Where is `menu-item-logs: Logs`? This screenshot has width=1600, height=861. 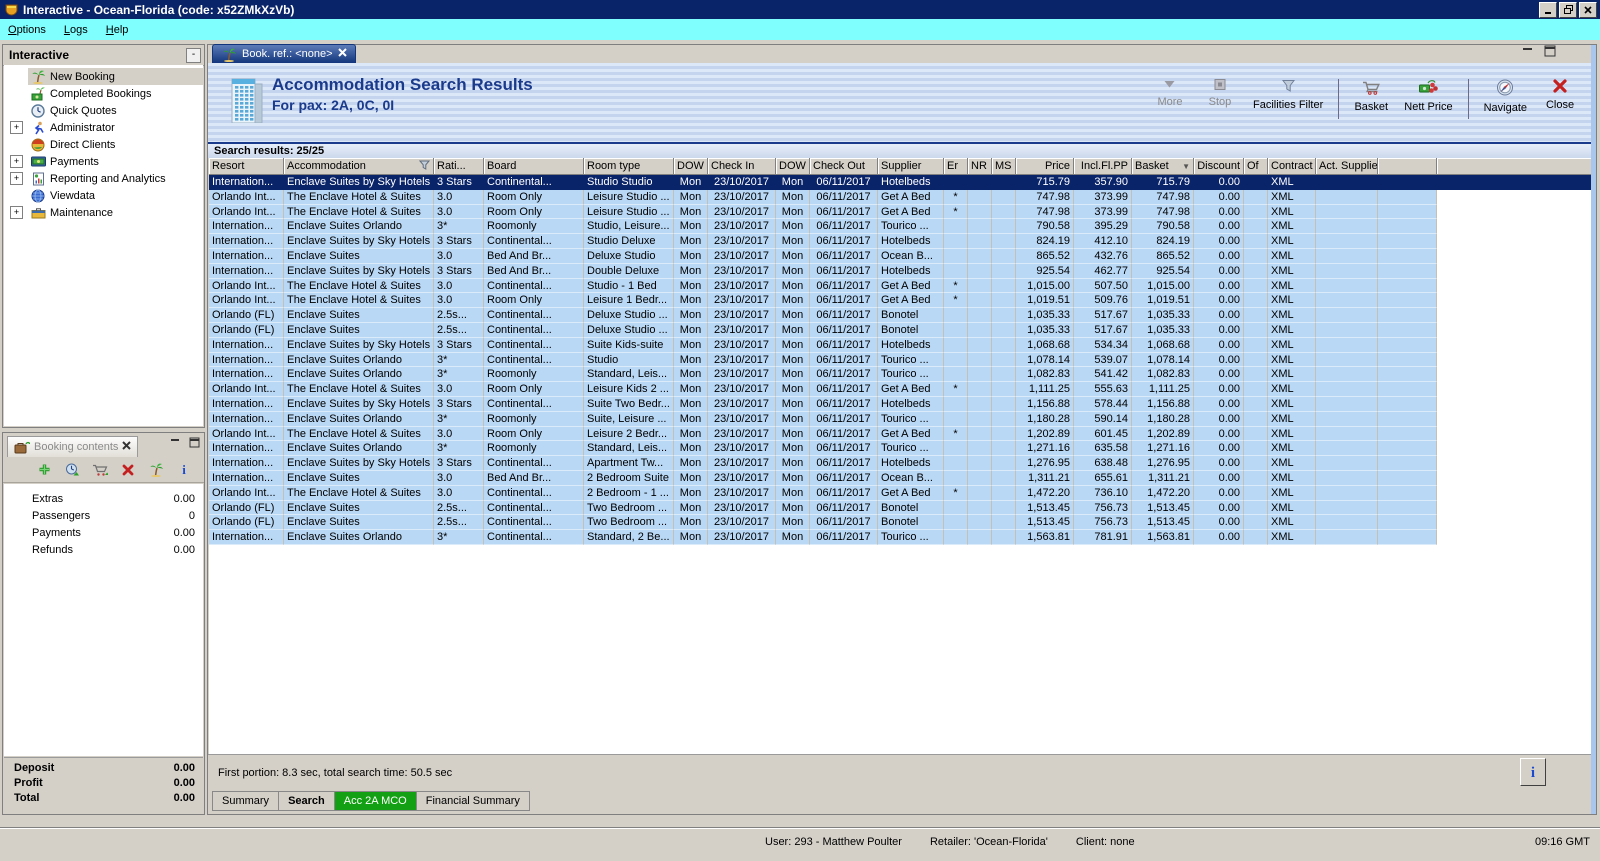
menu-item-logs: Logs is located at coordinates (76, 30).